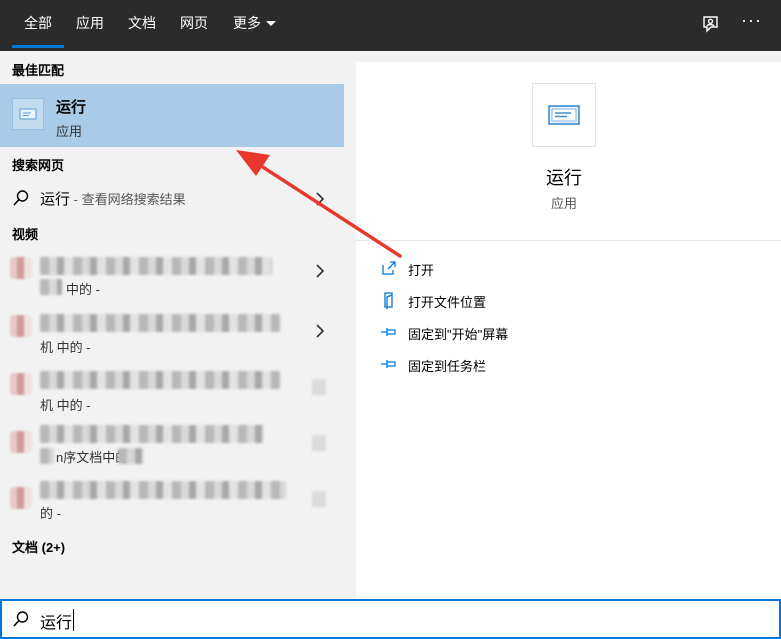 This screenshot has width=781, height=639. What do you see at coordinates (73, 620) in the screenshot?
I see `text-cursor` at bounding box center [73, 620].